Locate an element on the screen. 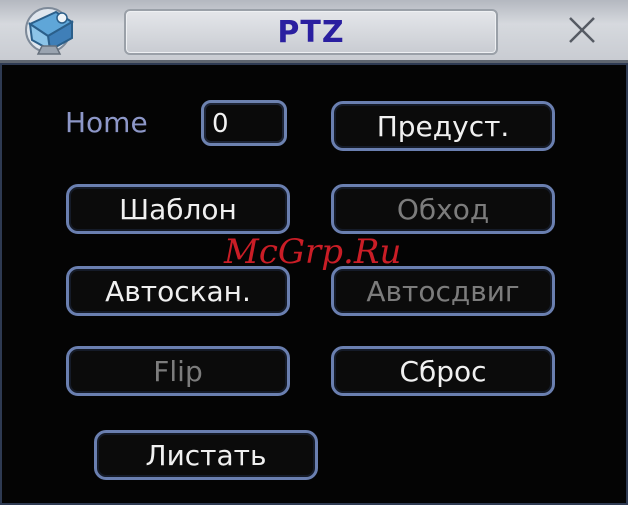  pattern-button: Шаблон is located at coordinates (178, 209).